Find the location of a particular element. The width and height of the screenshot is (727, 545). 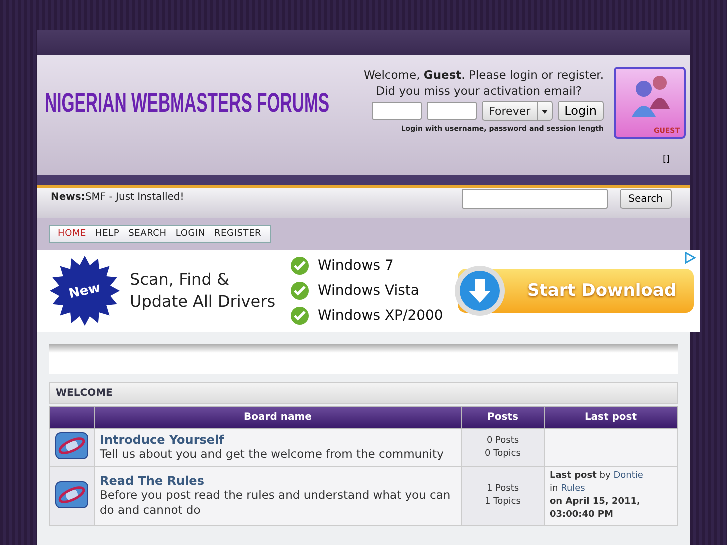

system-label: Windows Vista is located at coordinates (369, 291).